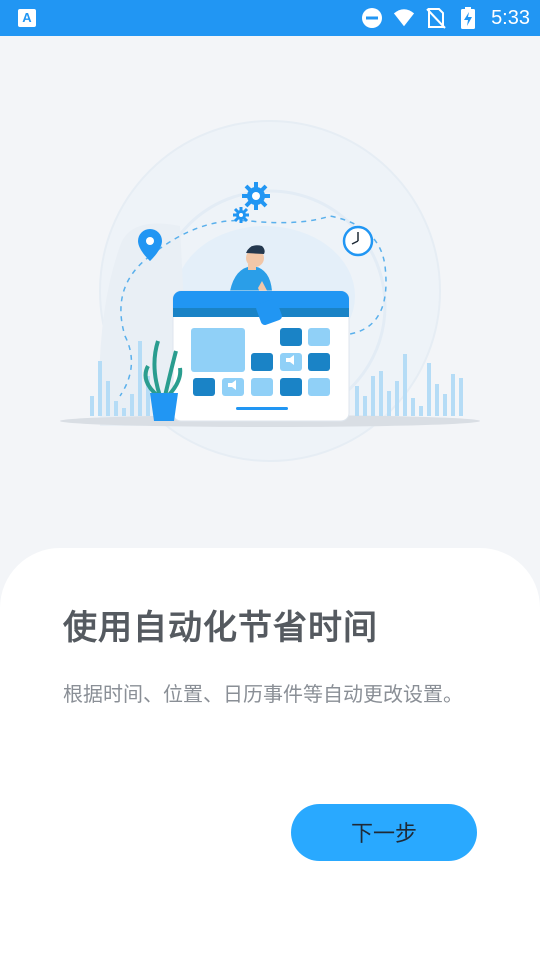 Image resolution: width=540 pixels, height=960 pixels. I want to click on status-bar: A 5:33, so click(270, 18).